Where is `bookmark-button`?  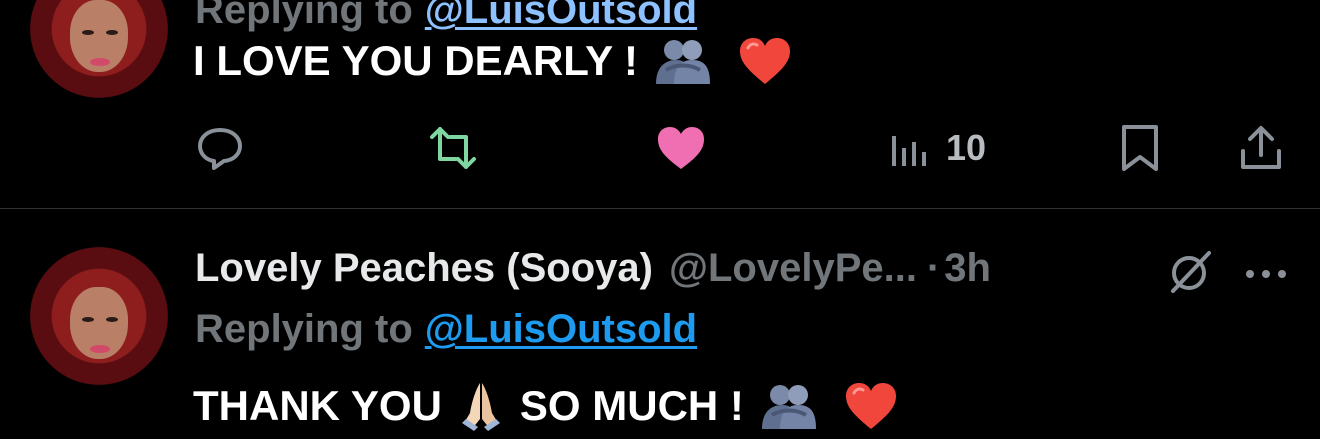
bookmark-button is located at coordinates (1140, 148).